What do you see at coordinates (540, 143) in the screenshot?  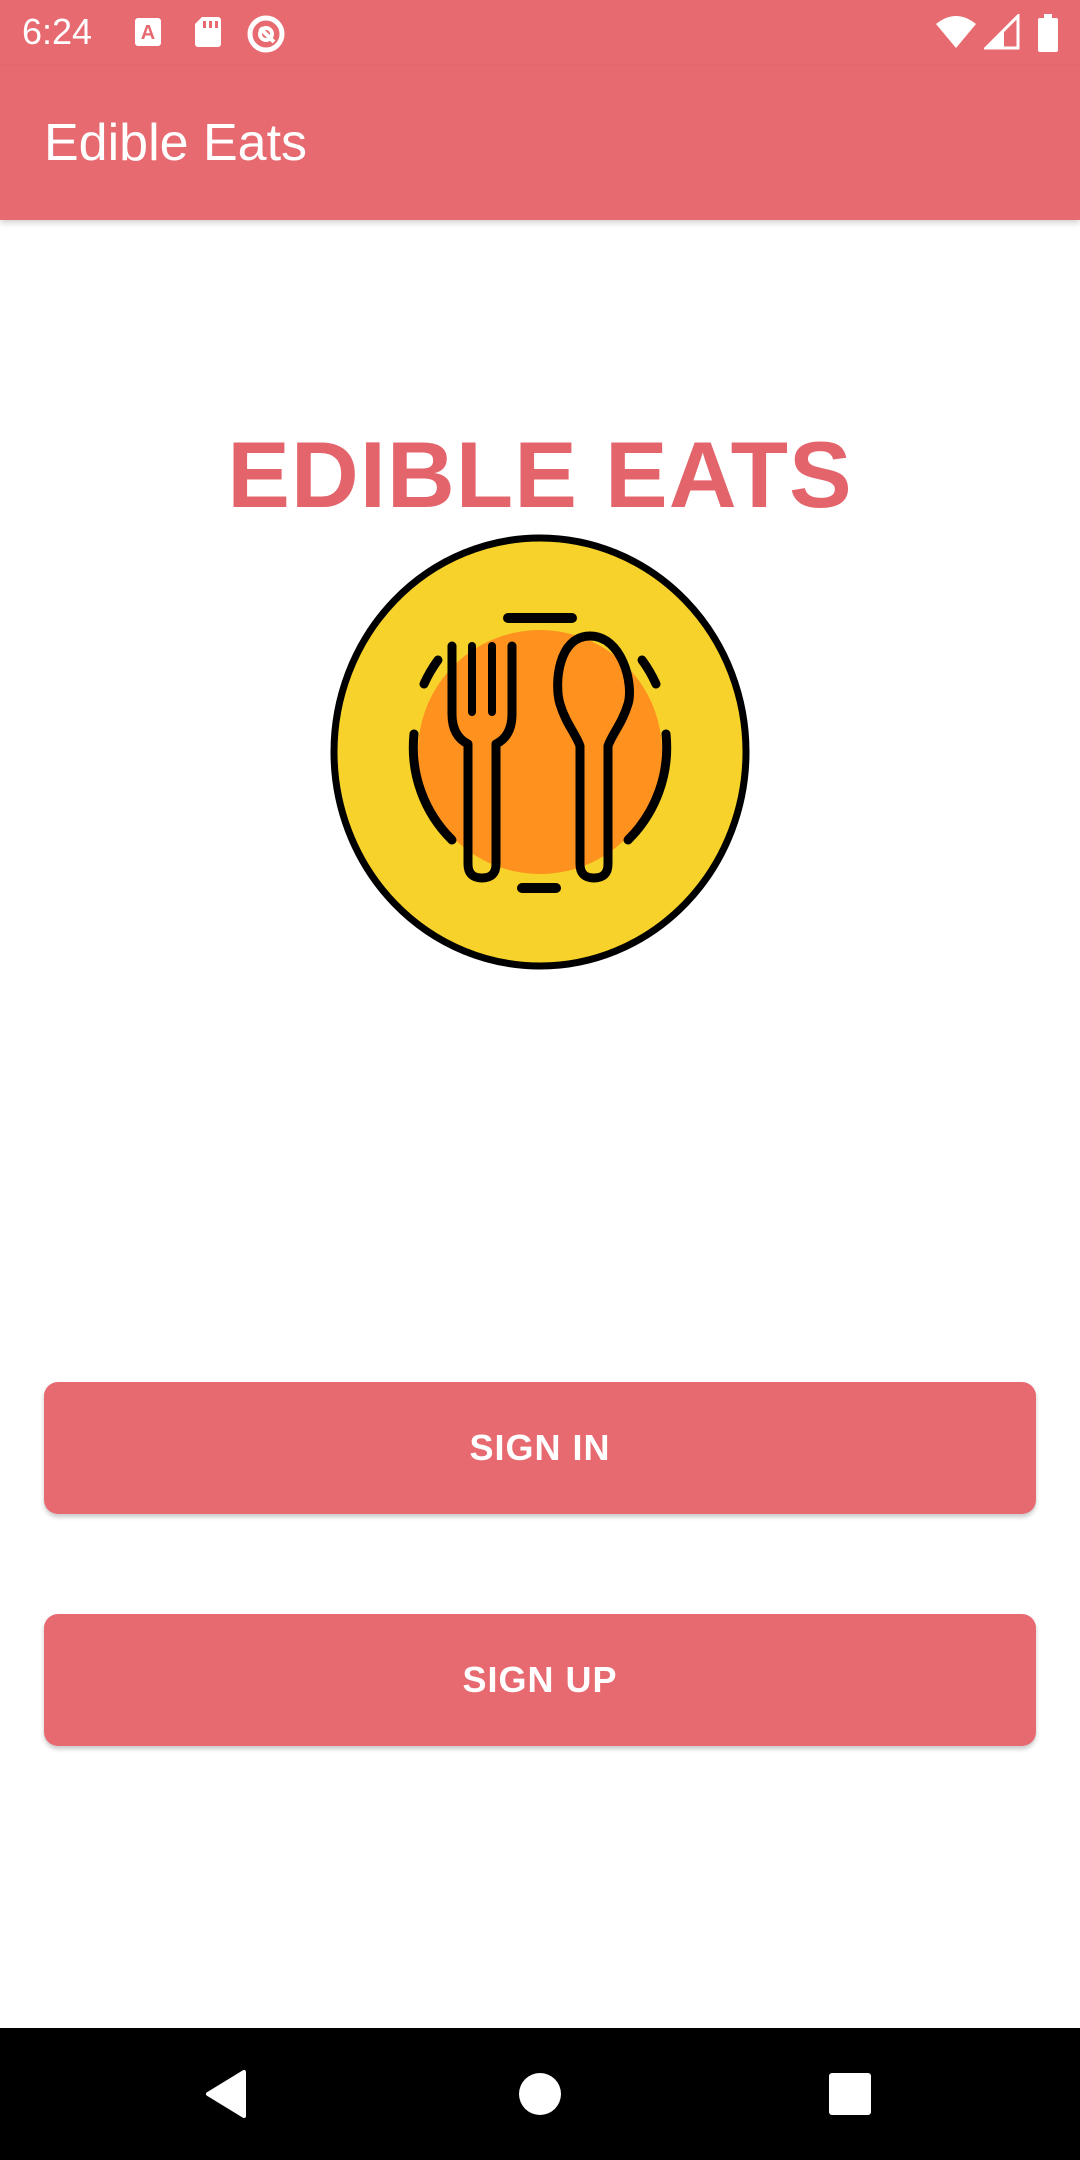 I see `app-bar: Edible Eats` at bounding box center [540, 143].